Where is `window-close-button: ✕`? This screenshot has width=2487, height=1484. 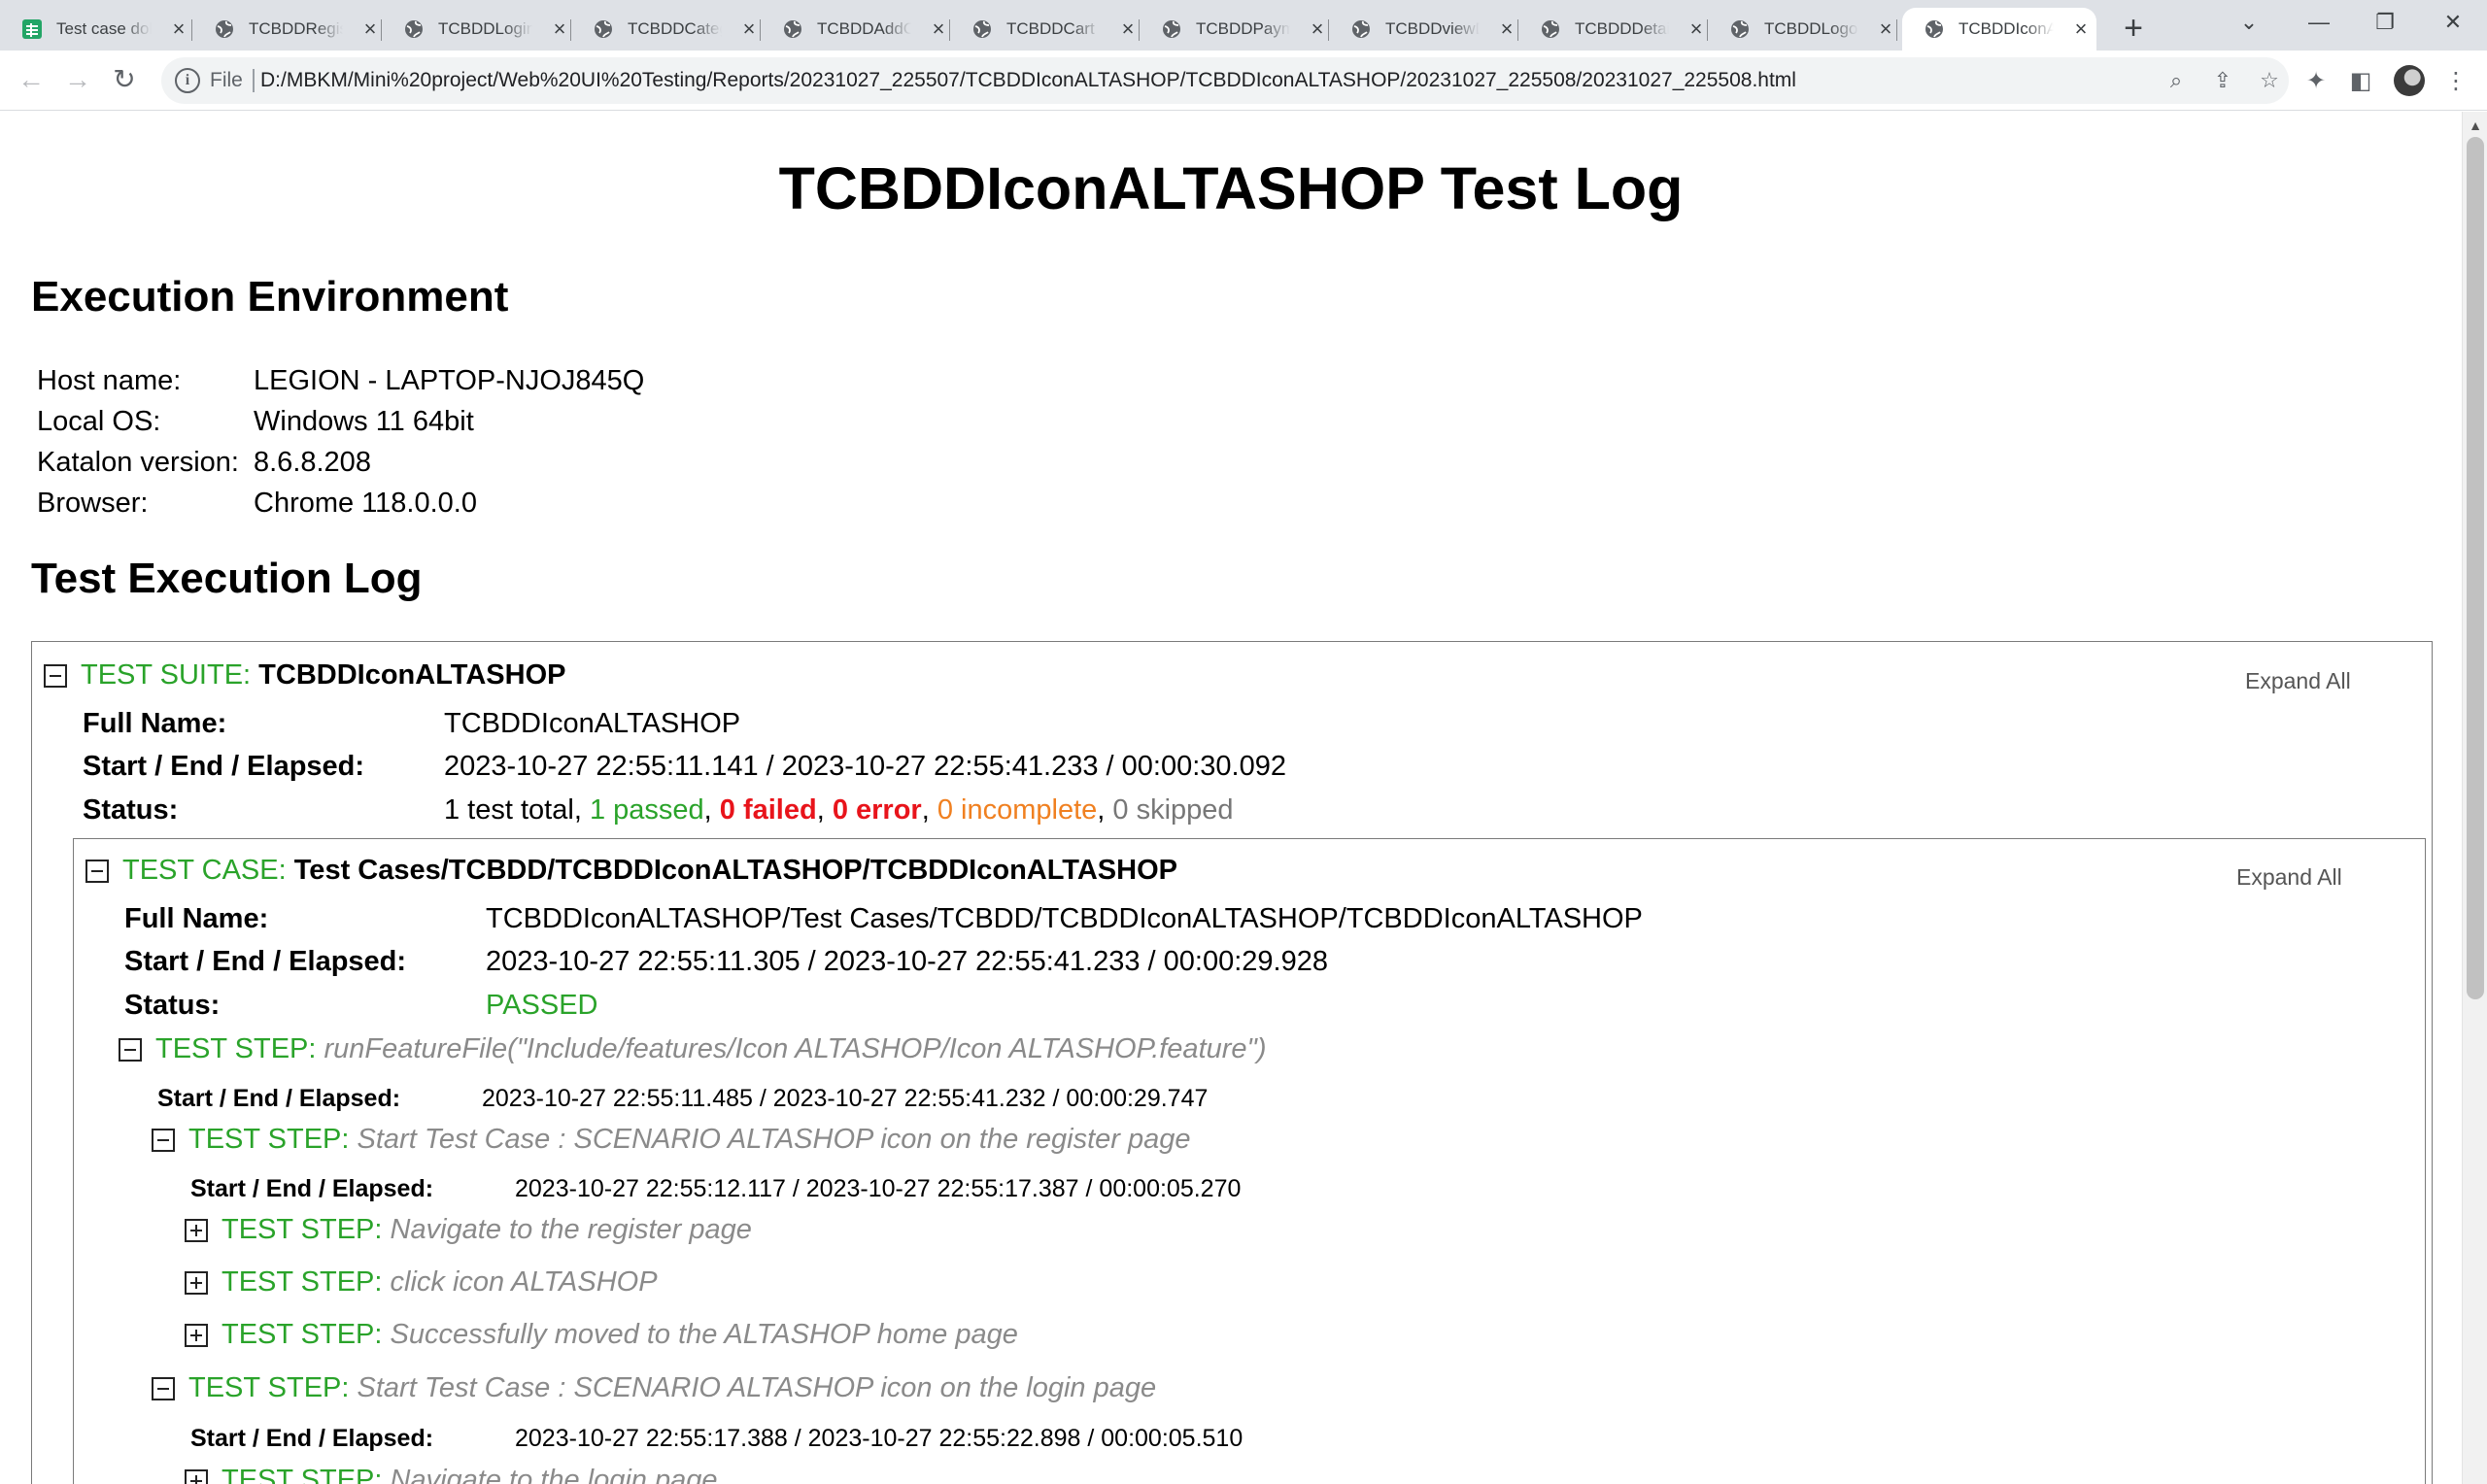 window-close-button: ✕ is located at coordinates (2453, 22).